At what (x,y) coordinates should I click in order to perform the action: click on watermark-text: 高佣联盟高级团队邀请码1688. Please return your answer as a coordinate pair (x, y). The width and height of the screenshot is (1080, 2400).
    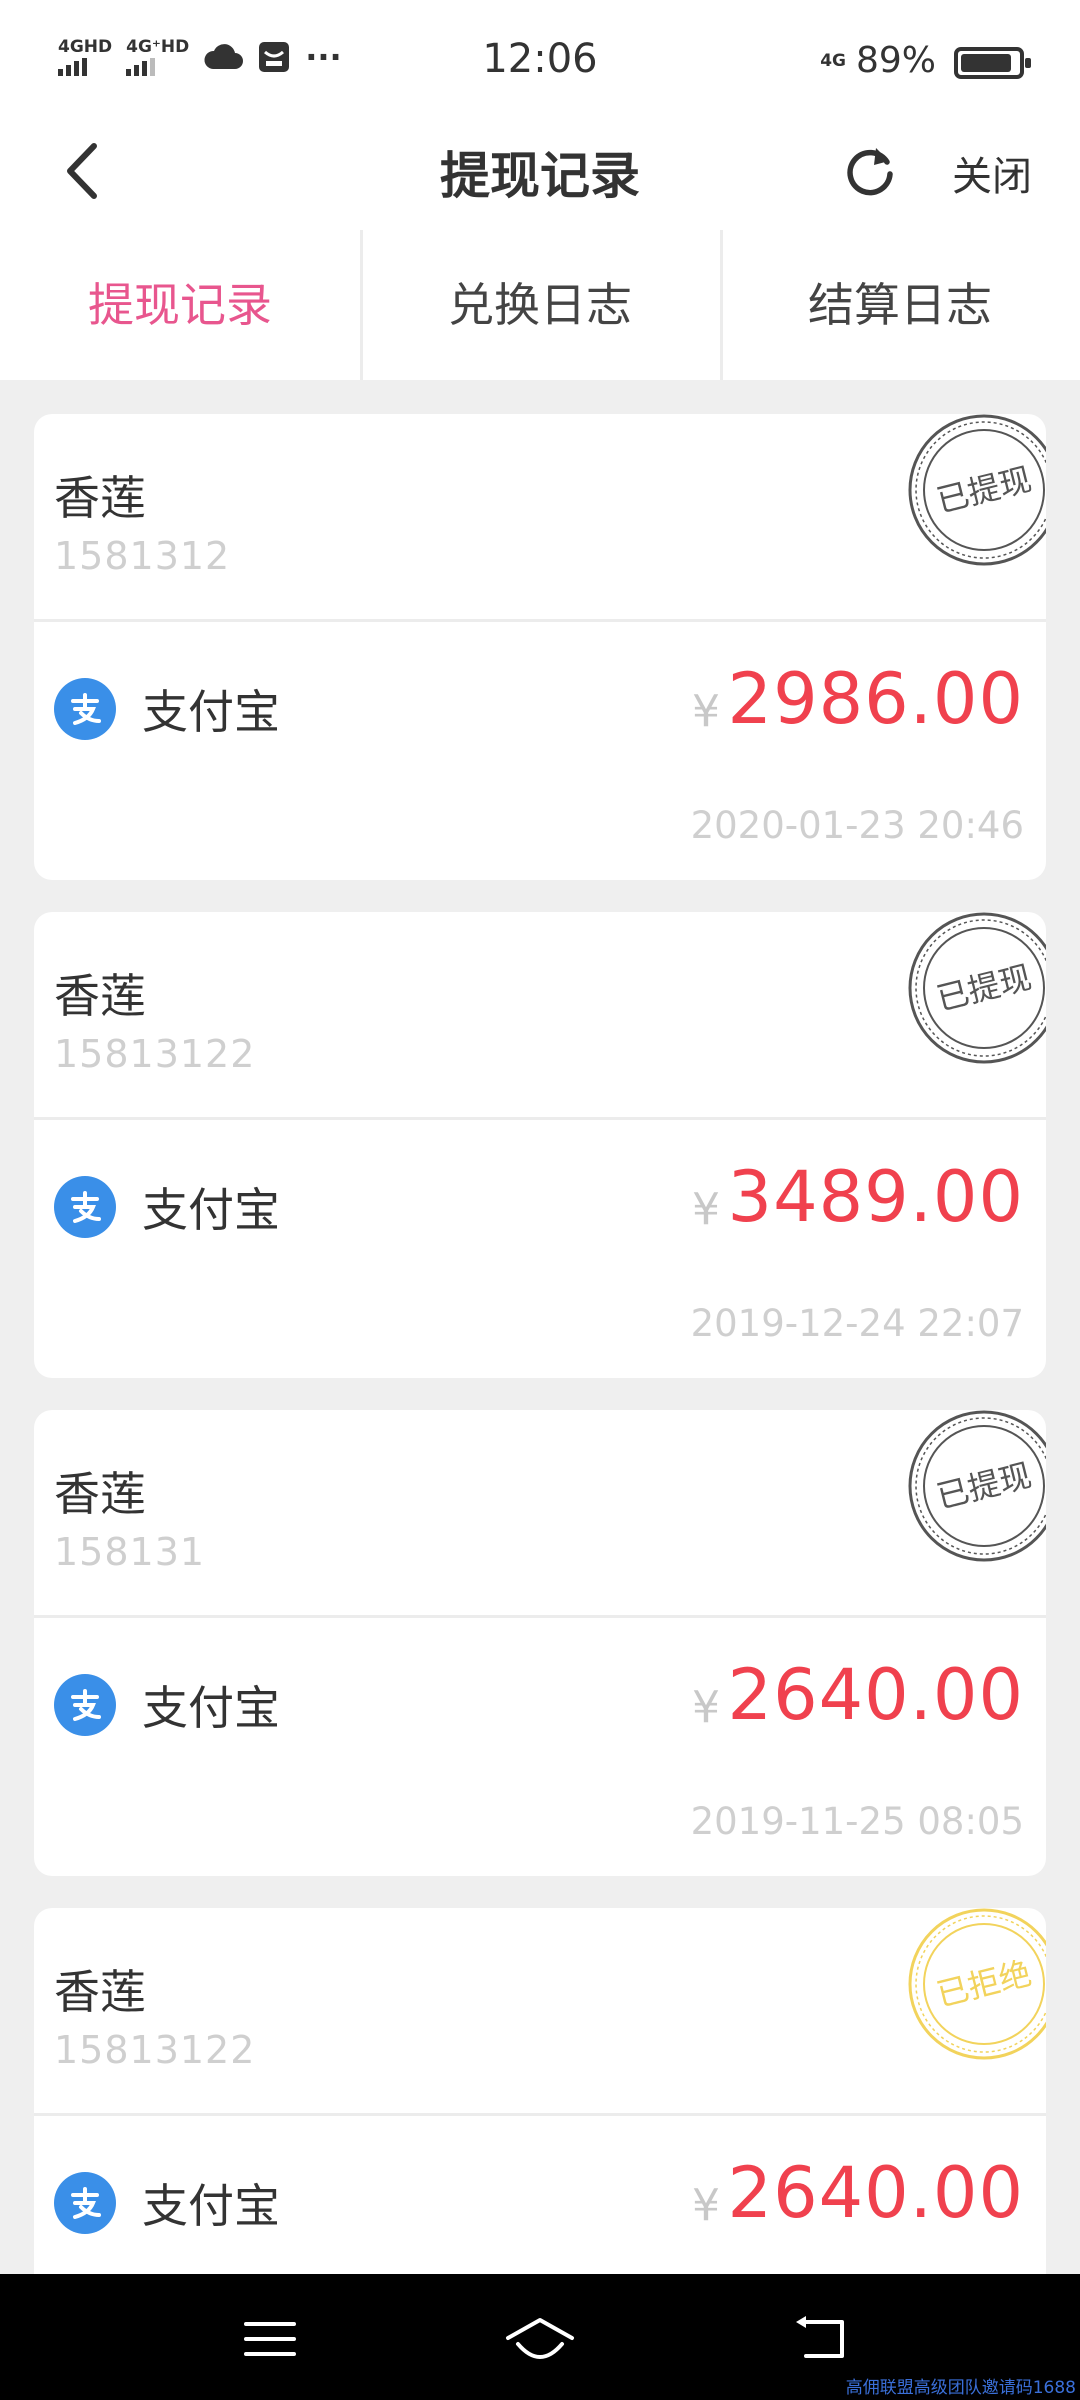
    Looking at the image, I should click on (960, 2388).